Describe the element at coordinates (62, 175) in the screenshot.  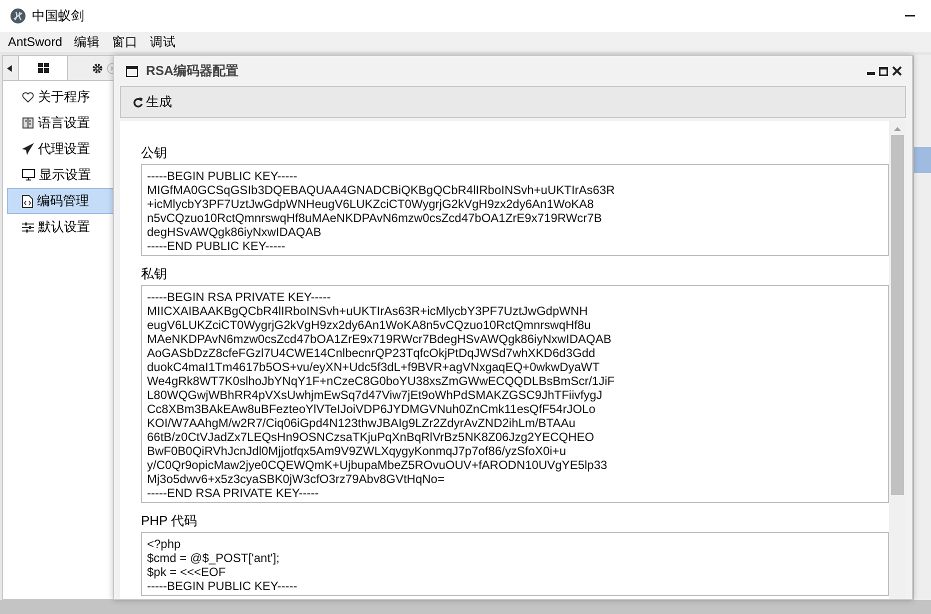
I see `sidebar-item: 显示设置` at that location.